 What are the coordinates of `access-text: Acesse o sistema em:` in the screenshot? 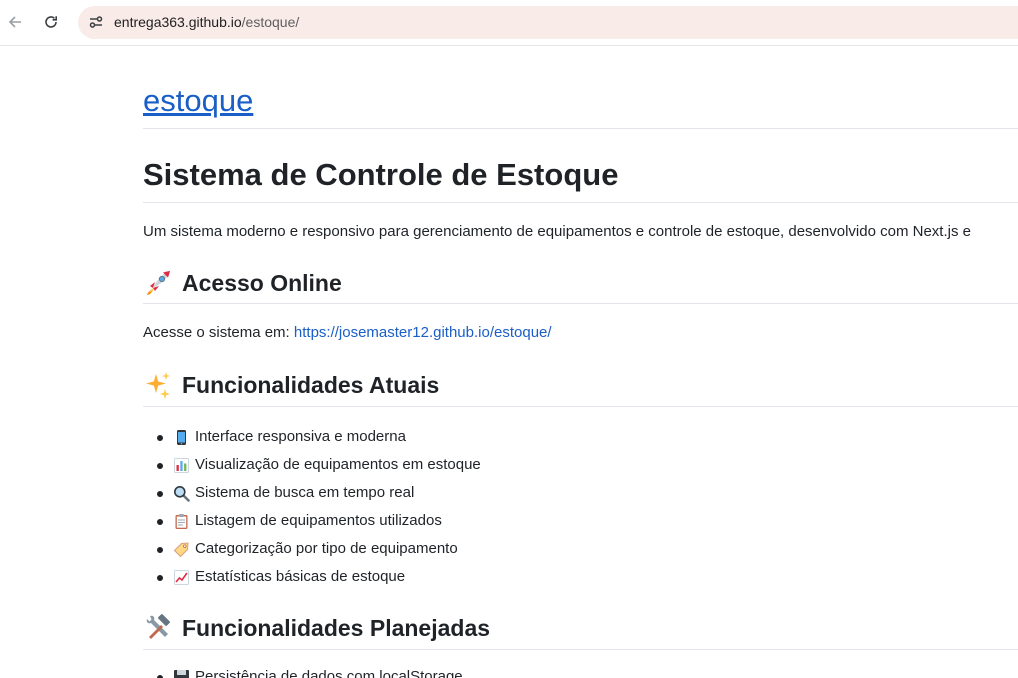 It's located at (218, 332).